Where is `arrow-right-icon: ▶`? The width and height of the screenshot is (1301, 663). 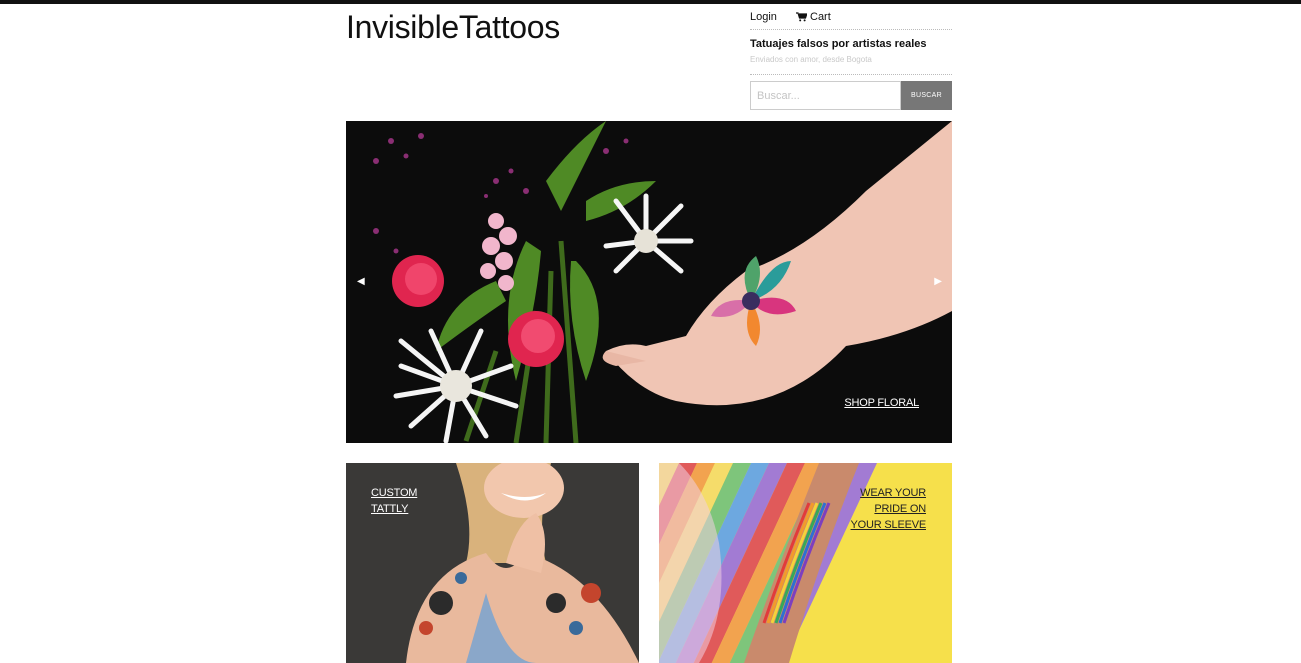 arrow-right-icon: ▶ is located at coordinates (938, 281).